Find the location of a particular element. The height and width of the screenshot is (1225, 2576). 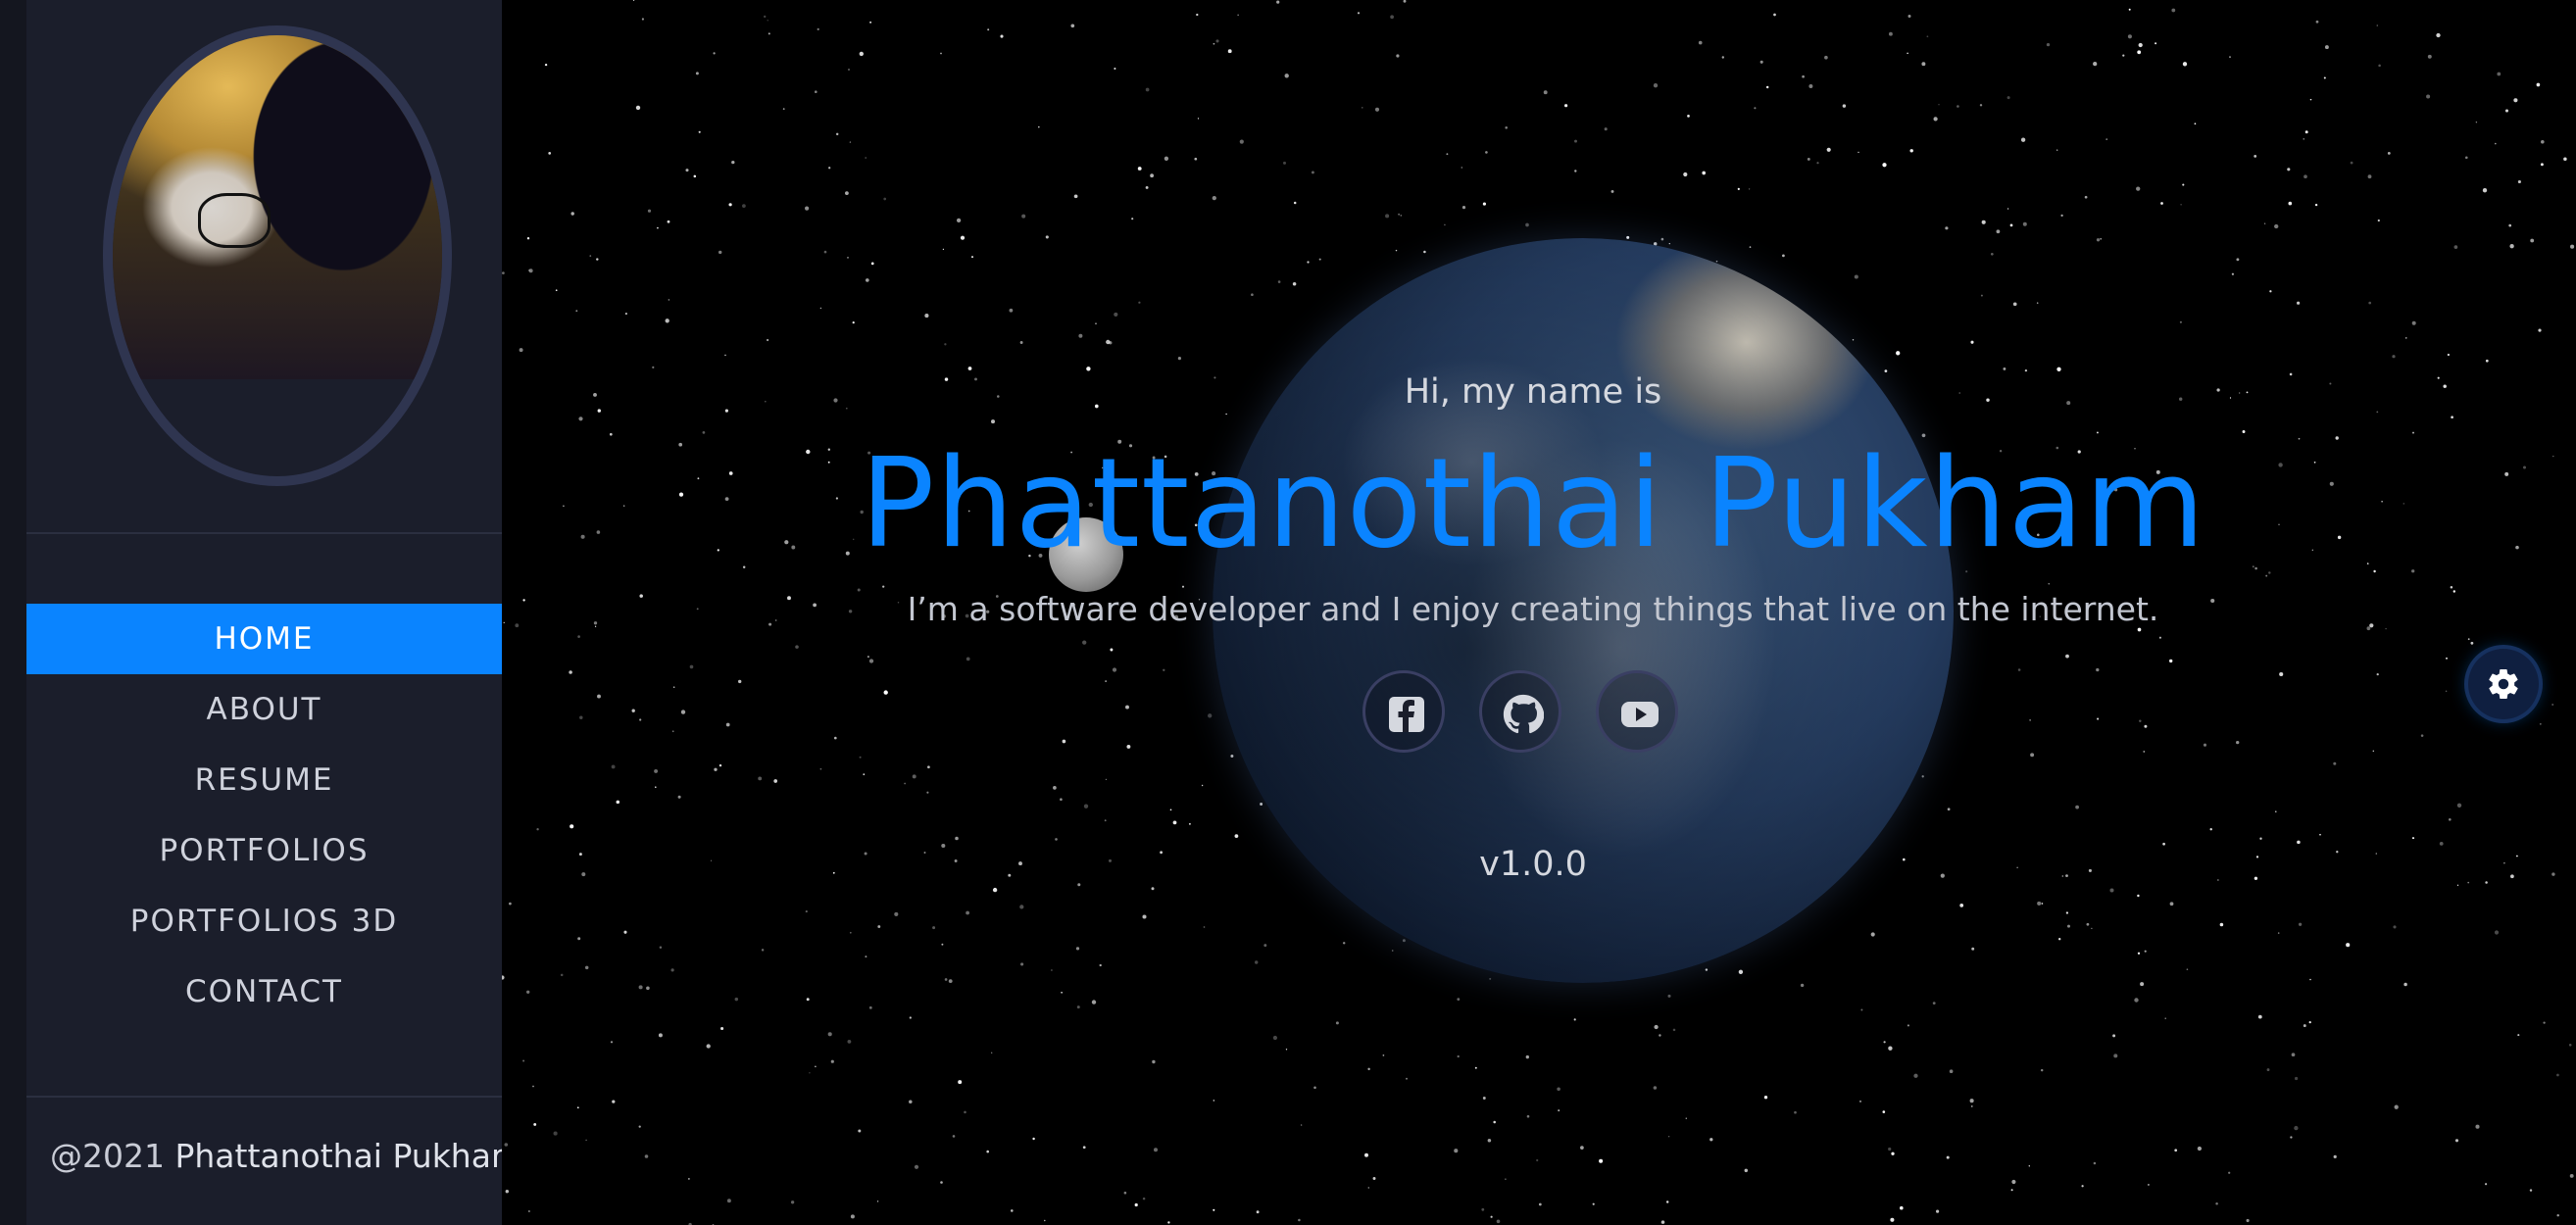

profile-photo is located at coordinates (277, 207).